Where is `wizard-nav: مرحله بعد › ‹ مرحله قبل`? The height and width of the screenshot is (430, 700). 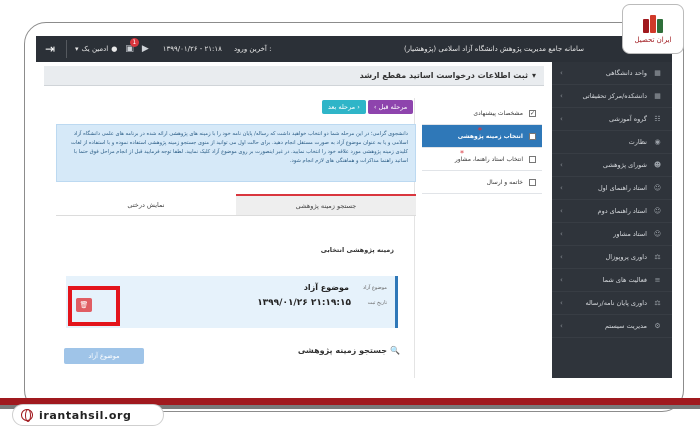
wizard-nav: مرحله بعد › ‹ مرحله قبل is located at coordinates (368, 107).